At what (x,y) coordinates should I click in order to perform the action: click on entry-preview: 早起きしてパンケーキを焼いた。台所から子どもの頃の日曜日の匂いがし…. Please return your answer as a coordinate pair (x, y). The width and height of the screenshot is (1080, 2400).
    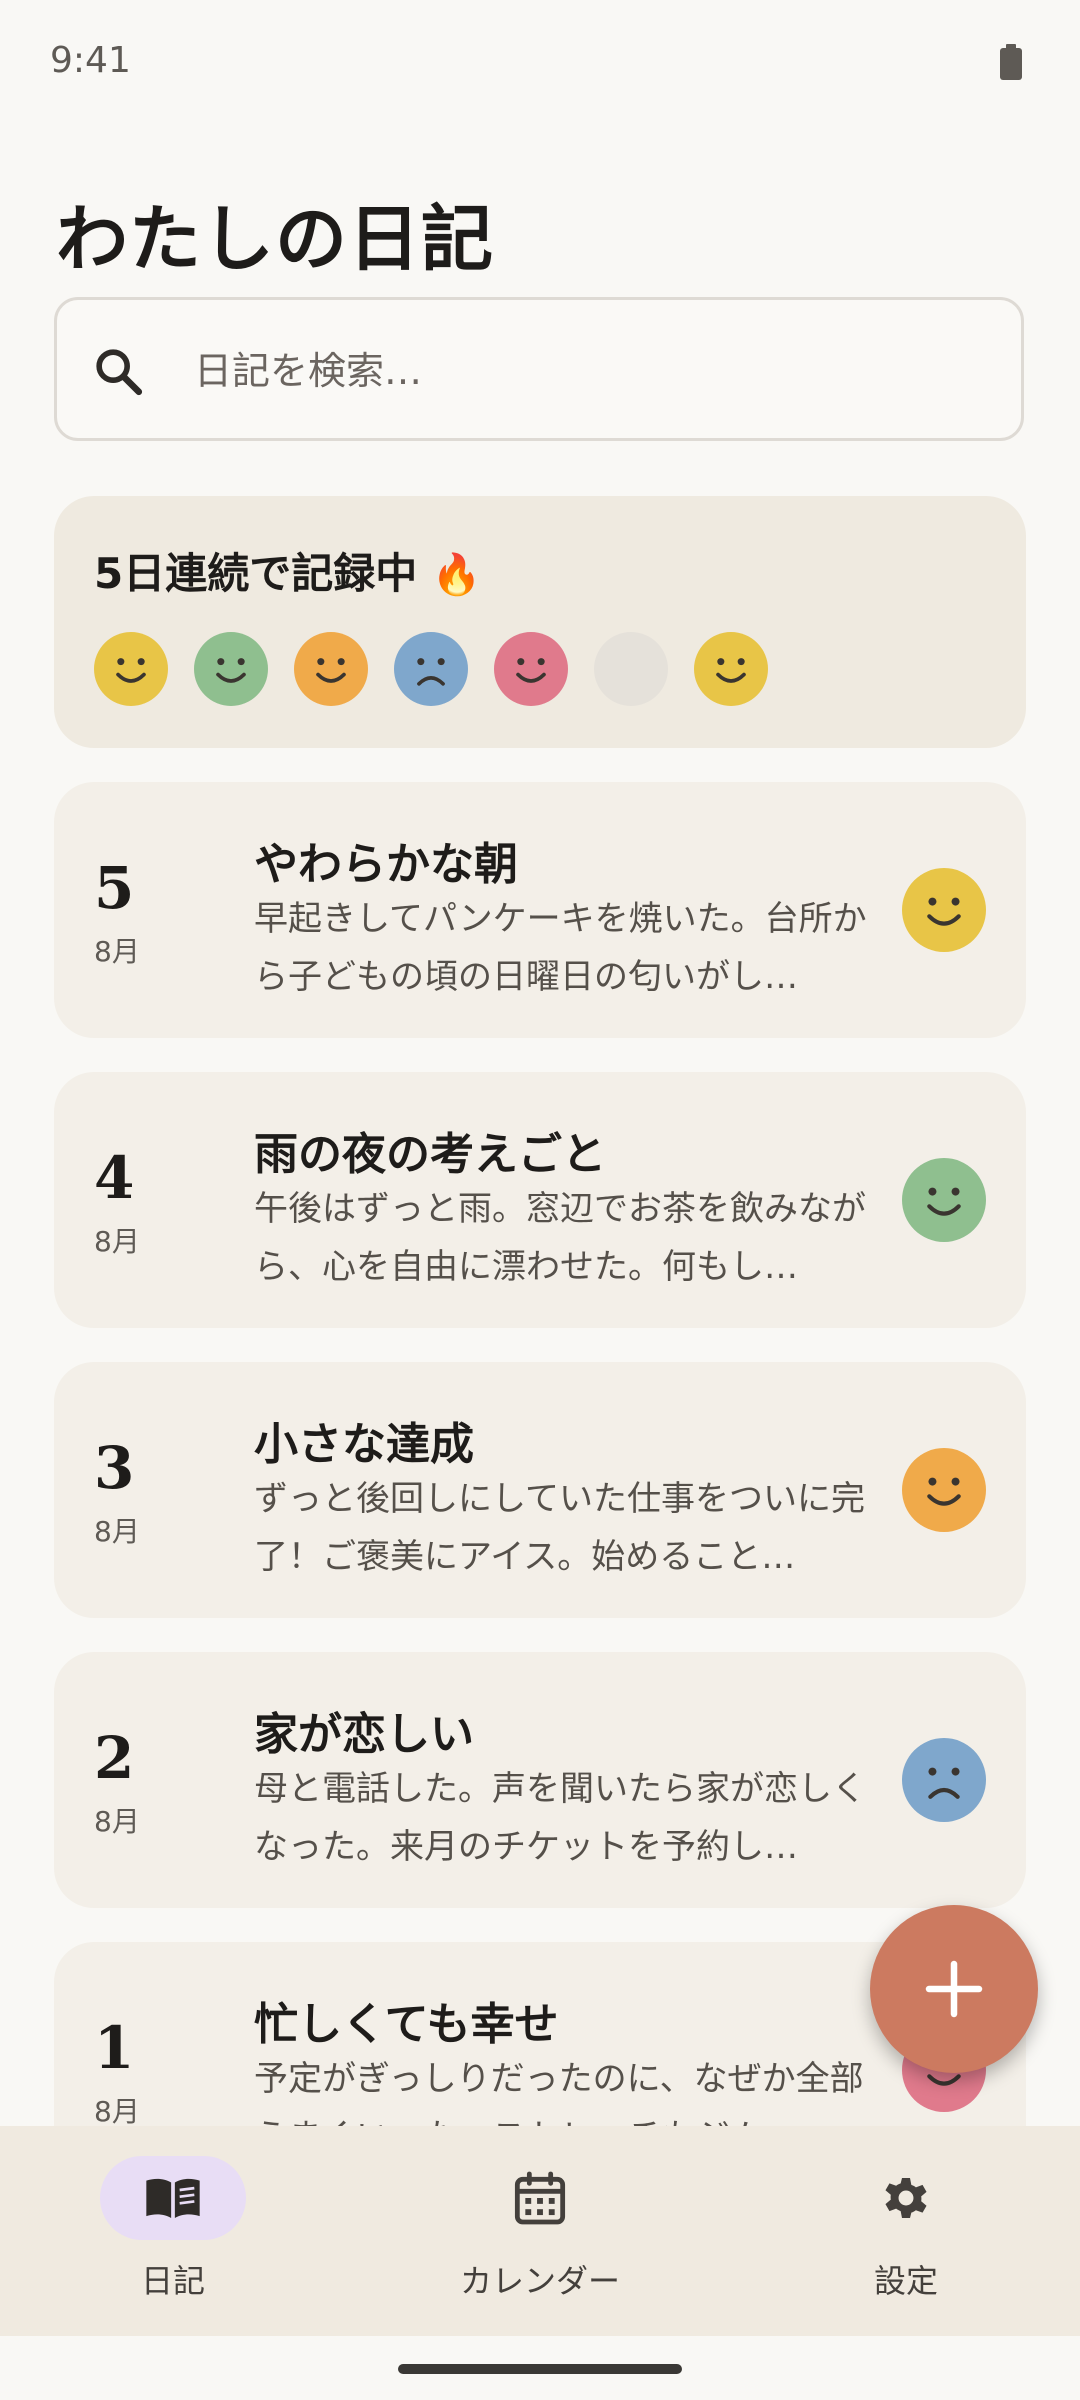
    Looking at the image, I should click on (560, 948).